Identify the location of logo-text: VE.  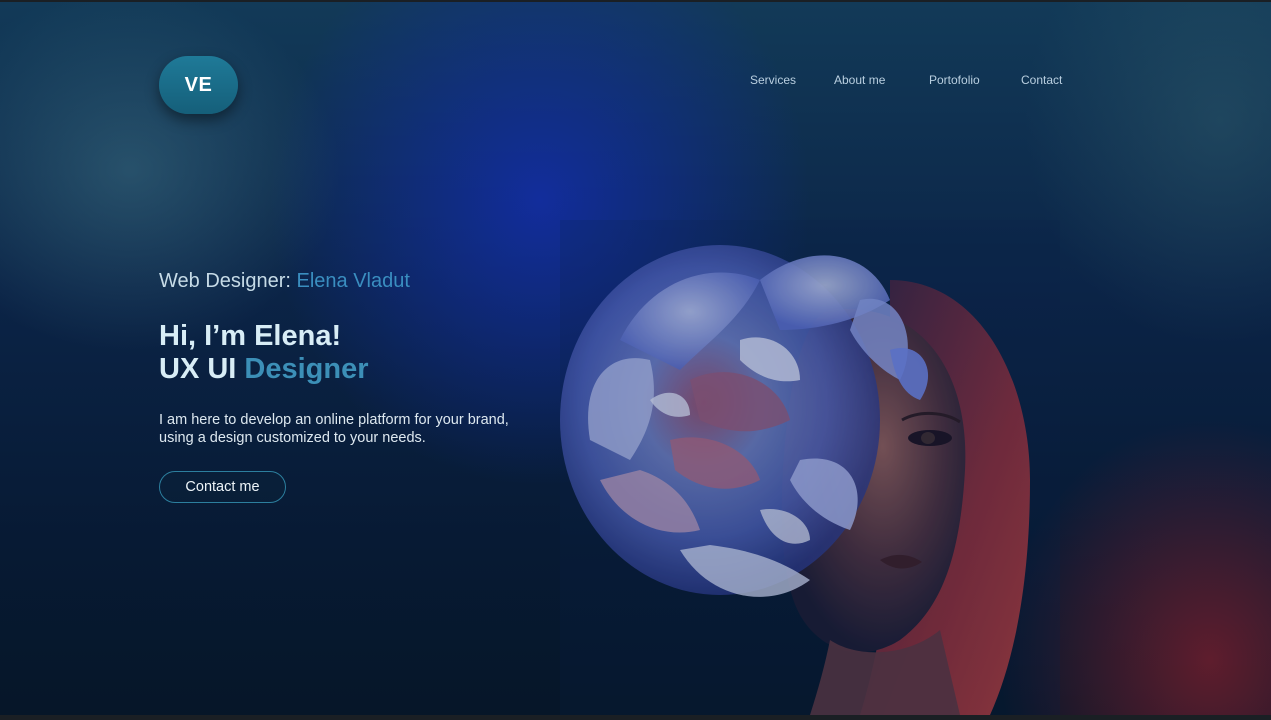
(198, 84).